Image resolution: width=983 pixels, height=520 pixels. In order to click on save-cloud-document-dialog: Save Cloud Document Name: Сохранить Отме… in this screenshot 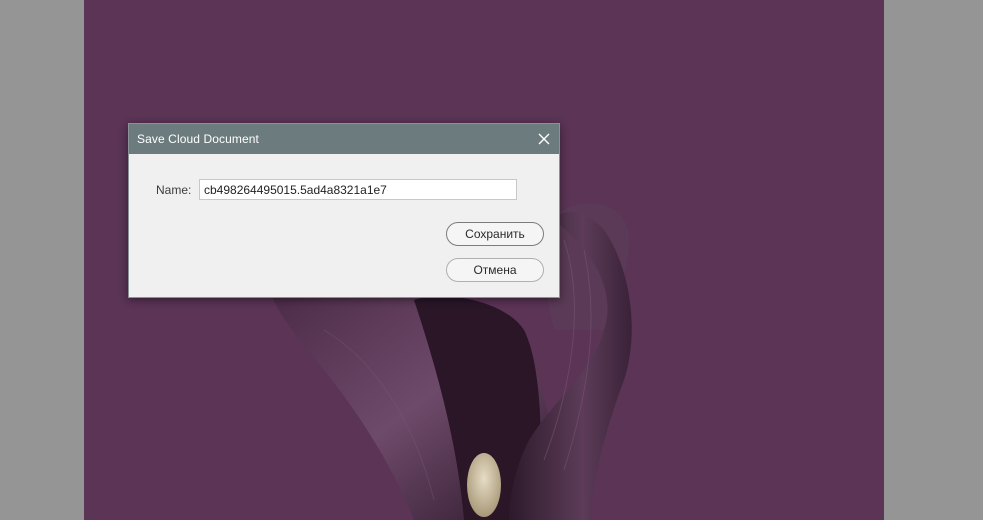, I will do `click(344, 210)`.